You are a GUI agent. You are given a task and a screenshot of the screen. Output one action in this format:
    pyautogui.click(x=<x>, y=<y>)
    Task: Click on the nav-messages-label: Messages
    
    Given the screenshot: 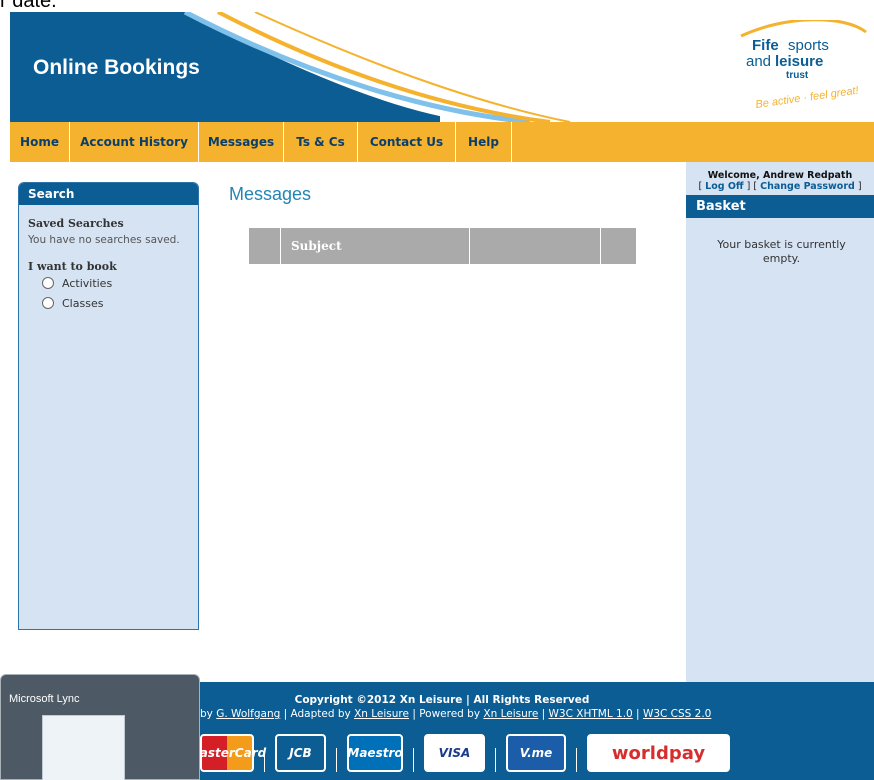 What is the action you would take?
    pyautogui.click(x=241, y=142)
    